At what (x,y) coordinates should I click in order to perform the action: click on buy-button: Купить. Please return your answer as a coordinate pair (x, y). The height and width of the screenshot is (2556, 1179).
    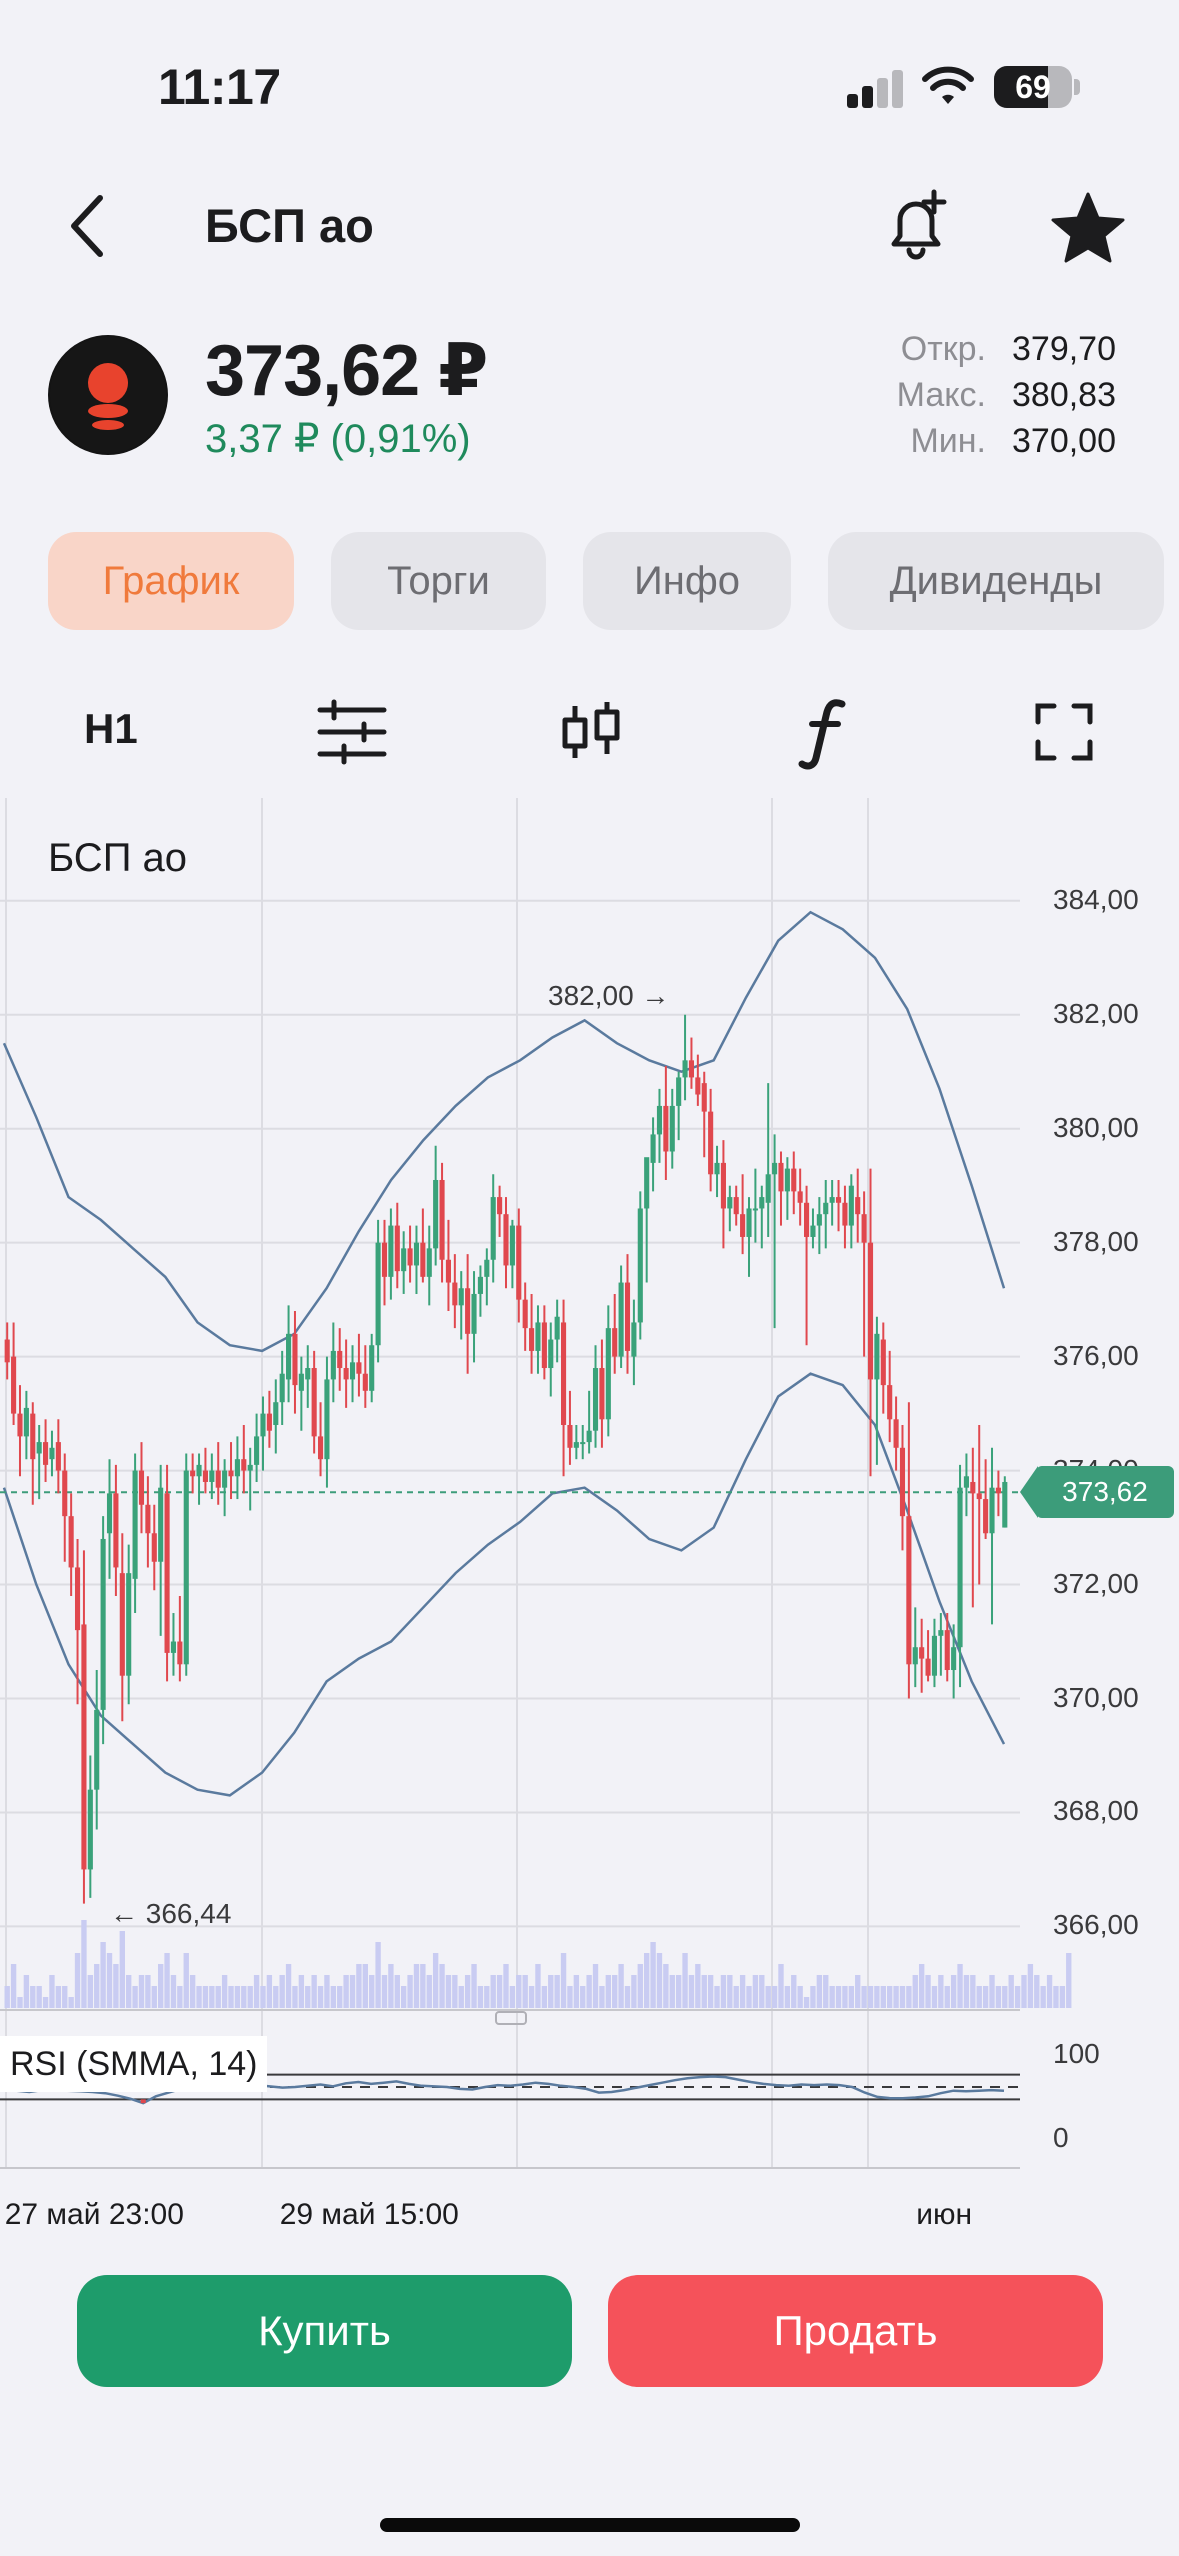
    Looking at the image, I should click on (324, 2331).